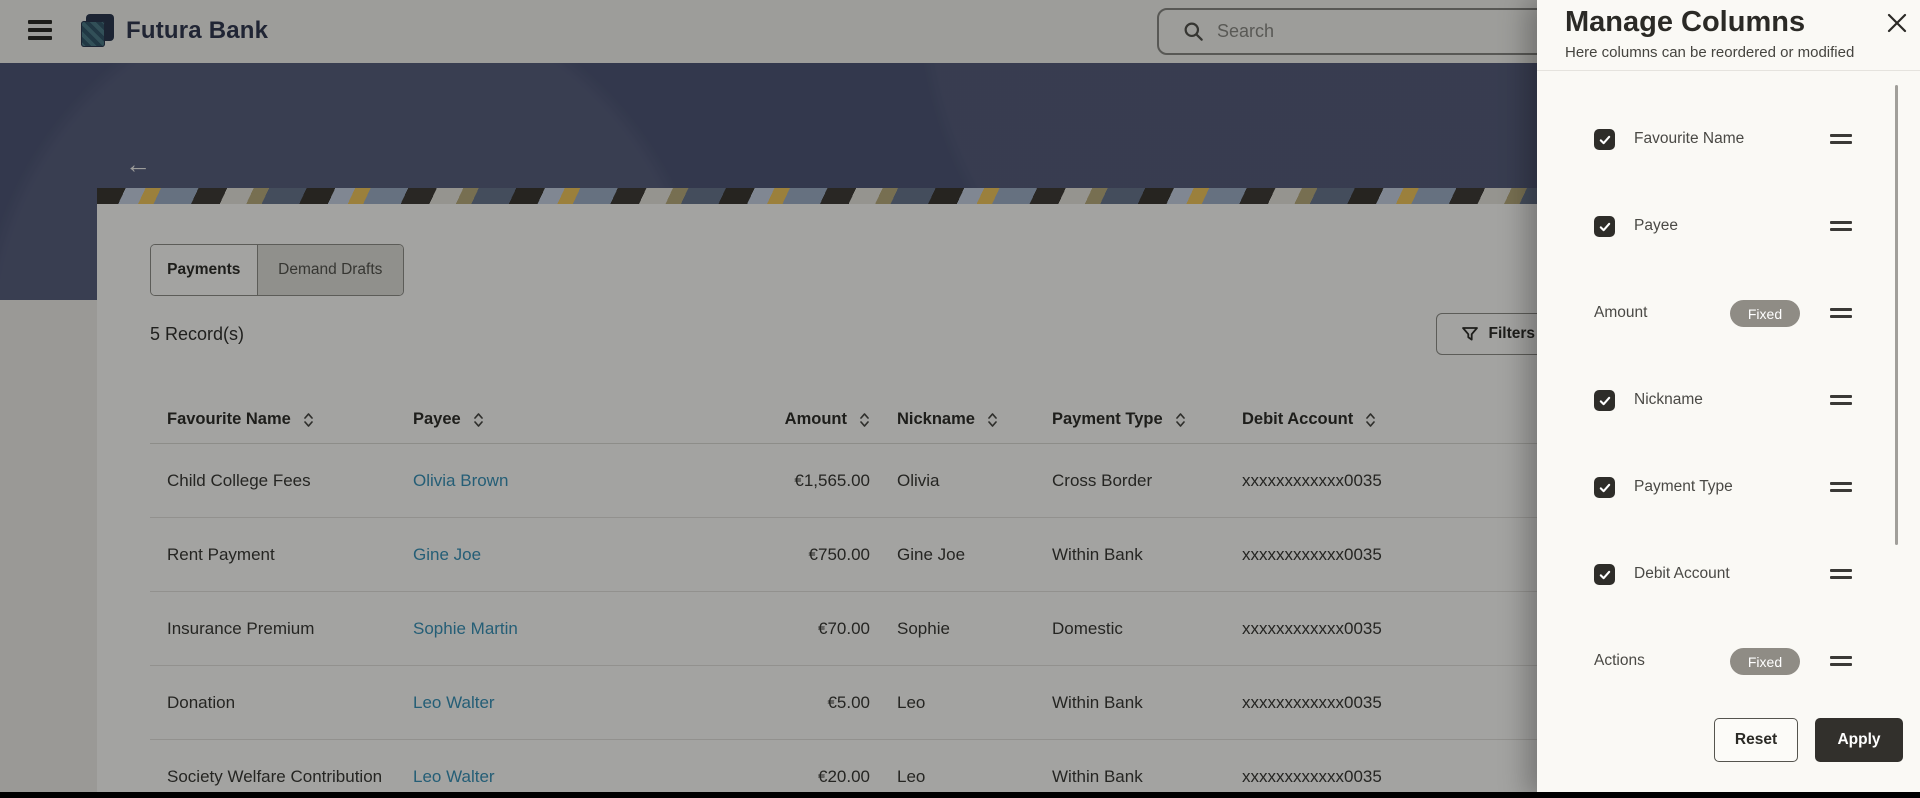  I want to click on column-item-payee: Payee, so click(1728, 226).